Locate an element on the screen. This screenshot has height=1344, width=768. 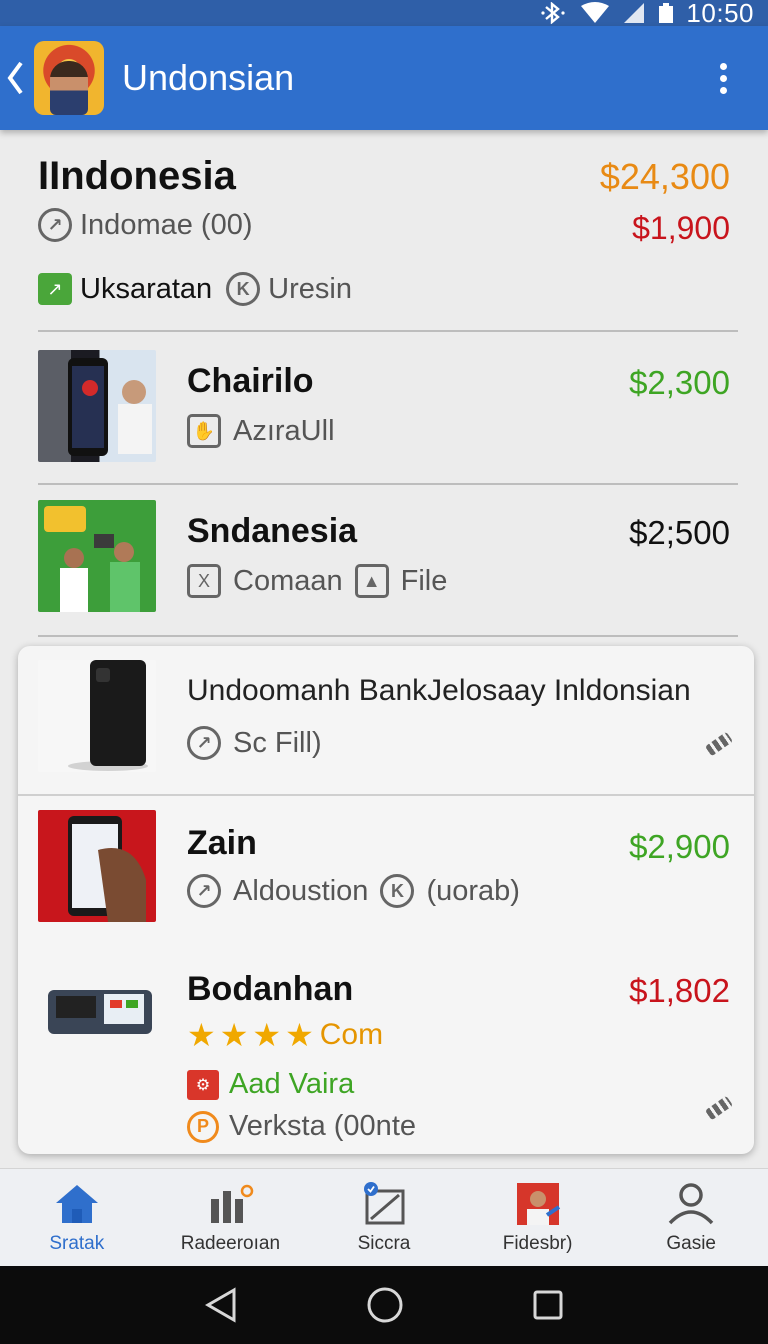
nav-item-sratak: Sratak is located at coordinates (77, 1217).